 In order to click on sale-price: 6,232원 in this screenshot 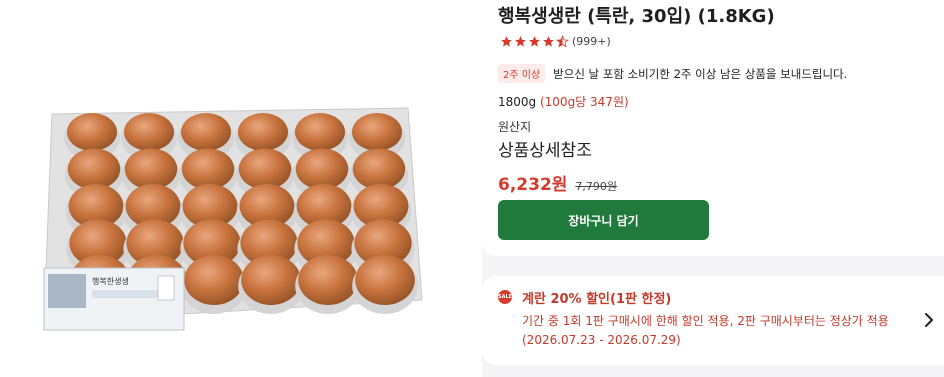, I will do `click(533, 185)`.